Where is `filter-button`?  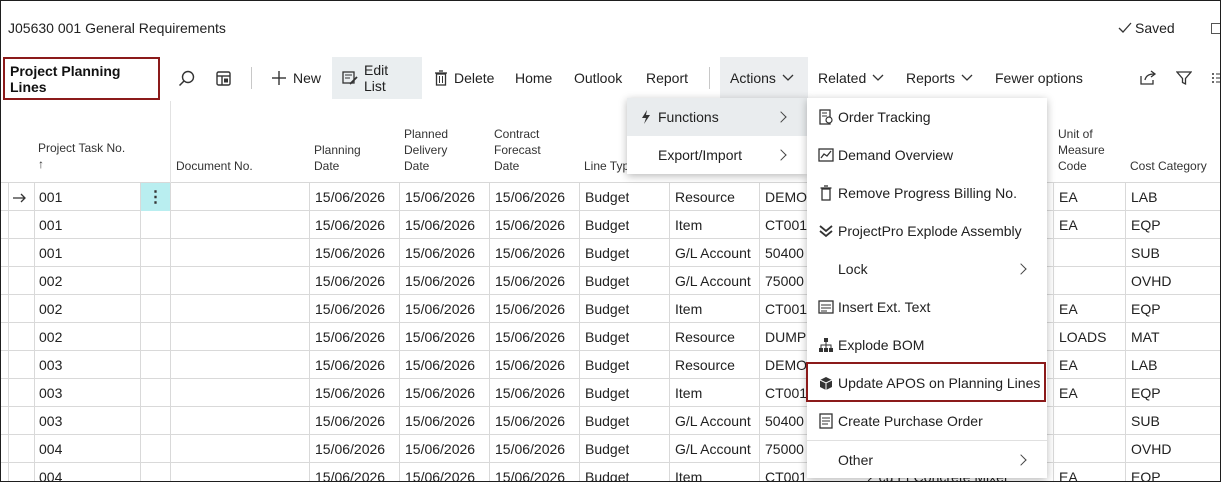 filter-button is located at coordinates (1184, 78).